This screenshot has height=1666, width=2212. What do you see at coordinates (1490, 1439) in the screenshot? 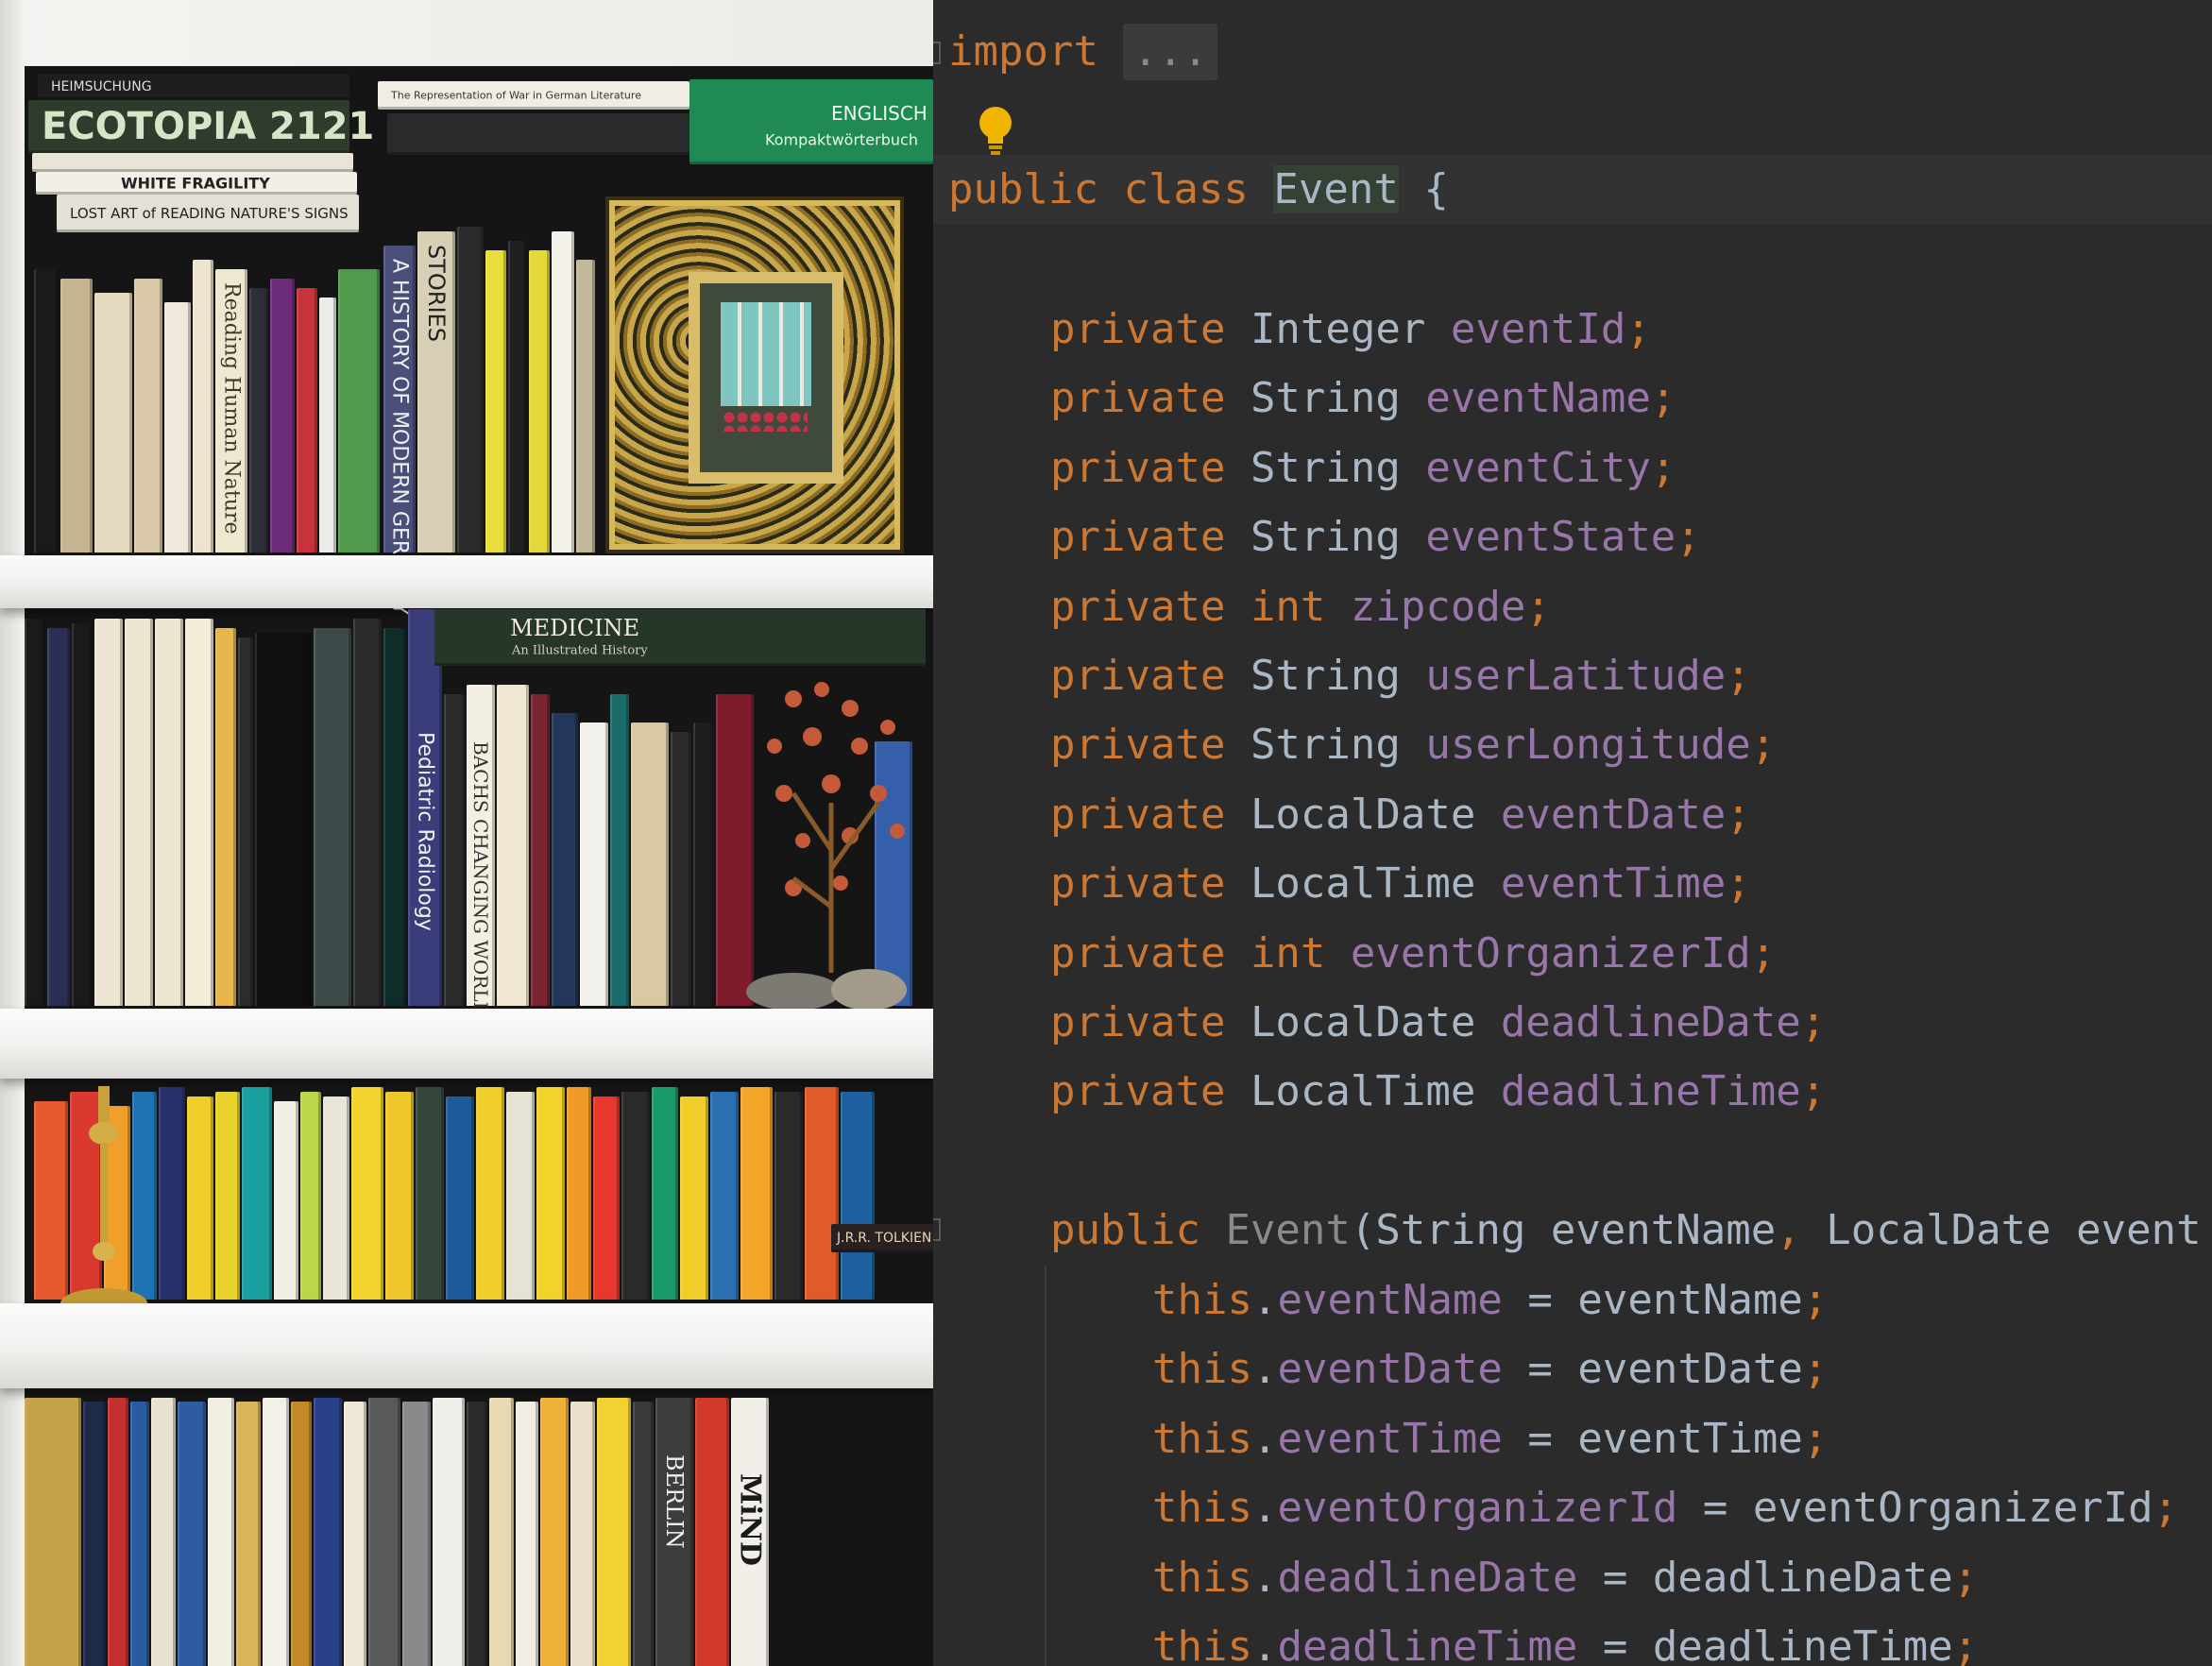
I see `code-line-assignment: this.eventTime = eventTime;` at bounding box center [1490, 1439].